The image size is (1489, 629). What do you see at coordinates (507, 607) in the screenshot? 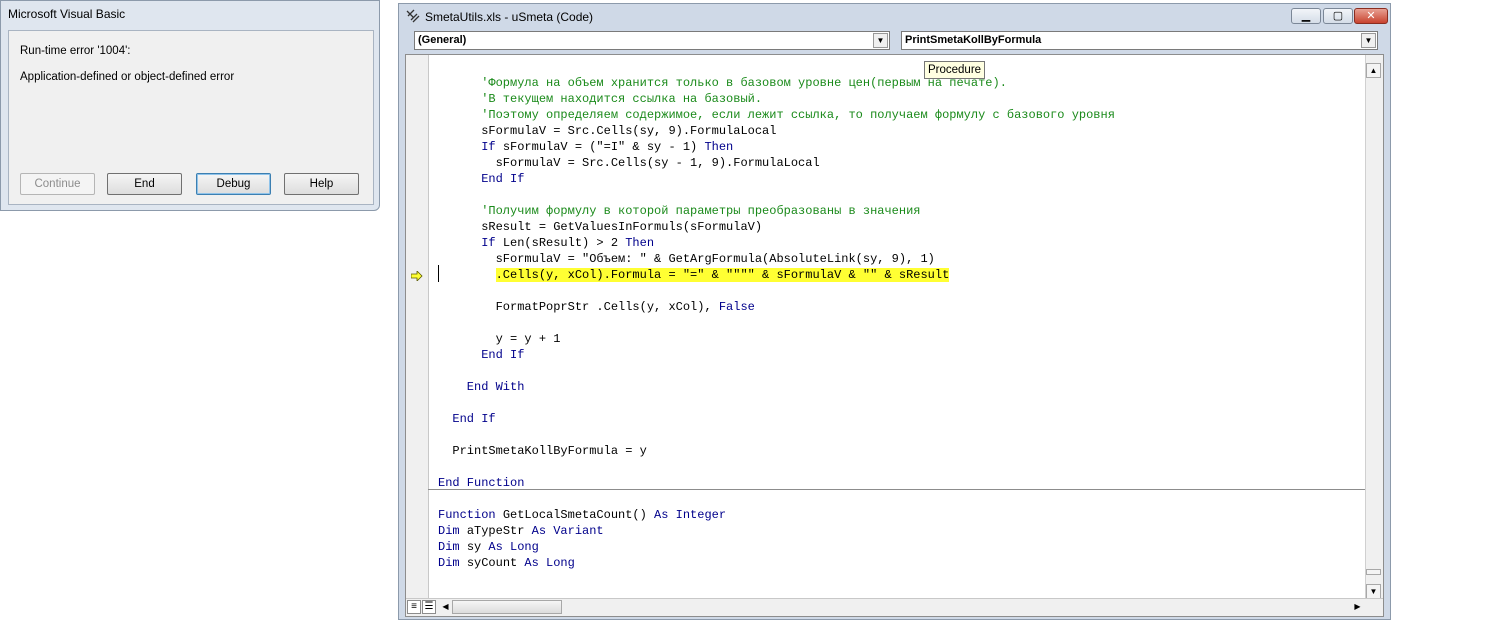
I see `horizontal-scroll-thumb` at bounding box center [507, 607].